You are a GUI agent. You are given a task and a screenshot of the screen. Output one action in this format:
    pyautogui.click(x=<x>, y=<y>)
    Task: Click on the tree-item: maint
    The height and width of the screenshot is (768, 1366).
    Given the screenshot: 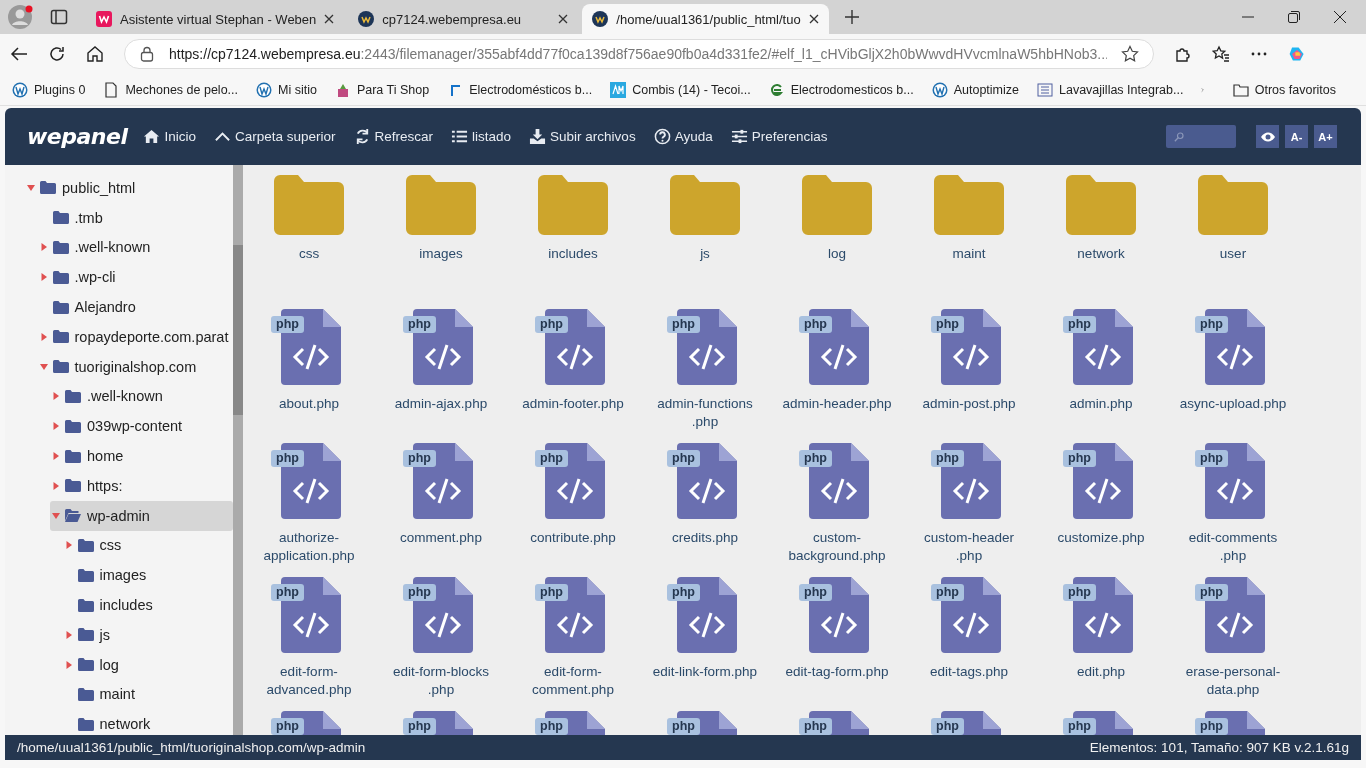 What is the action you would take?
    pyautogui.click(x=147, y=694)
    